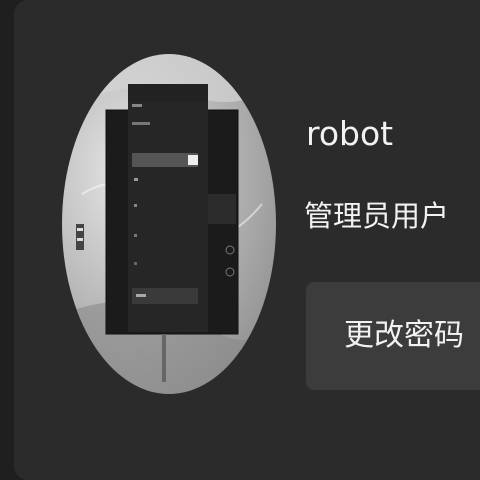 This screenshot has width=480, height=480. Describe the element at coordinates (350, 133) in the screenshot. I see `username: robot` at that location.